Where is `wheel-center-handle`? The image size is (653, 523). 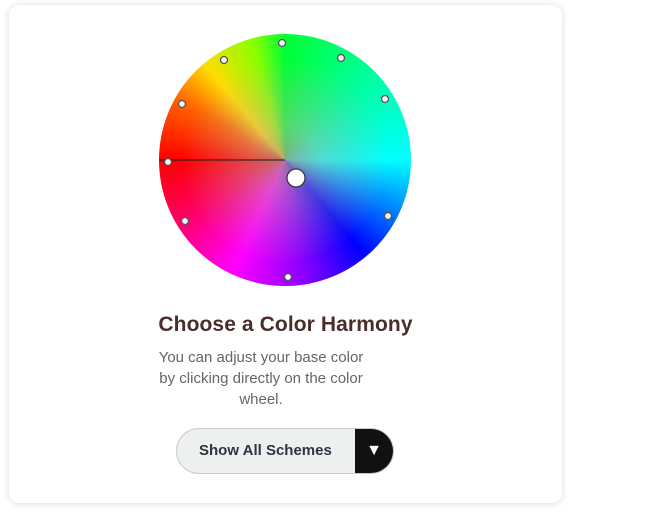 wheel-center-handle is located at coordinates (296, 178).